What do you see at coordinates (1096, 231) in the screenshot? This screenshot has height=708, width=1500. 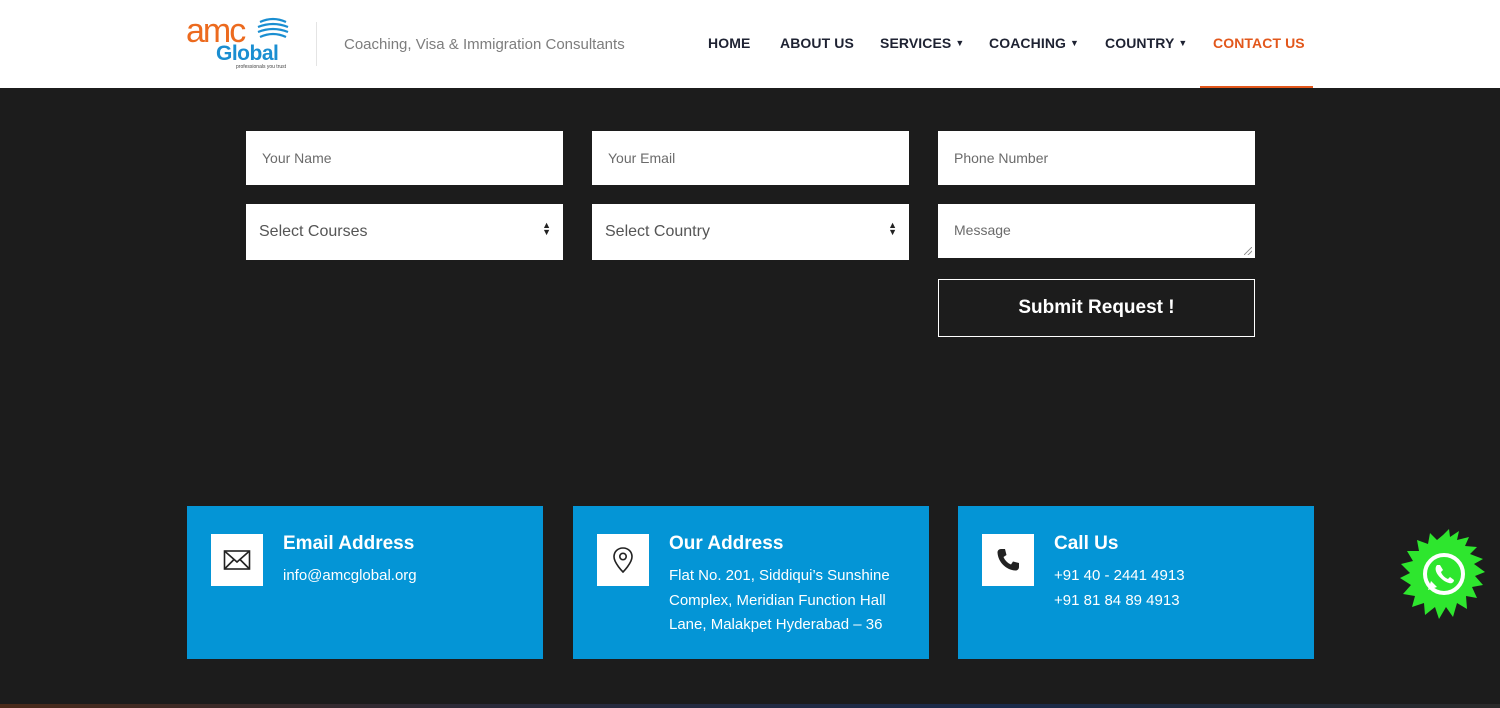 I see `message-field: Message` at bounding box center [1096, 231].